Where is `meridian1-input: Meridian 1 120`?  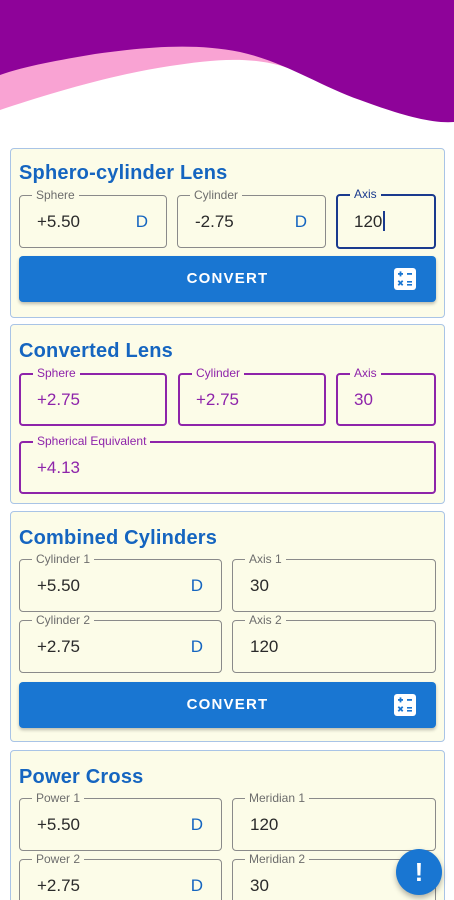
meridian1-input: Meridian 1 120 is located at coordinates (334, 821).